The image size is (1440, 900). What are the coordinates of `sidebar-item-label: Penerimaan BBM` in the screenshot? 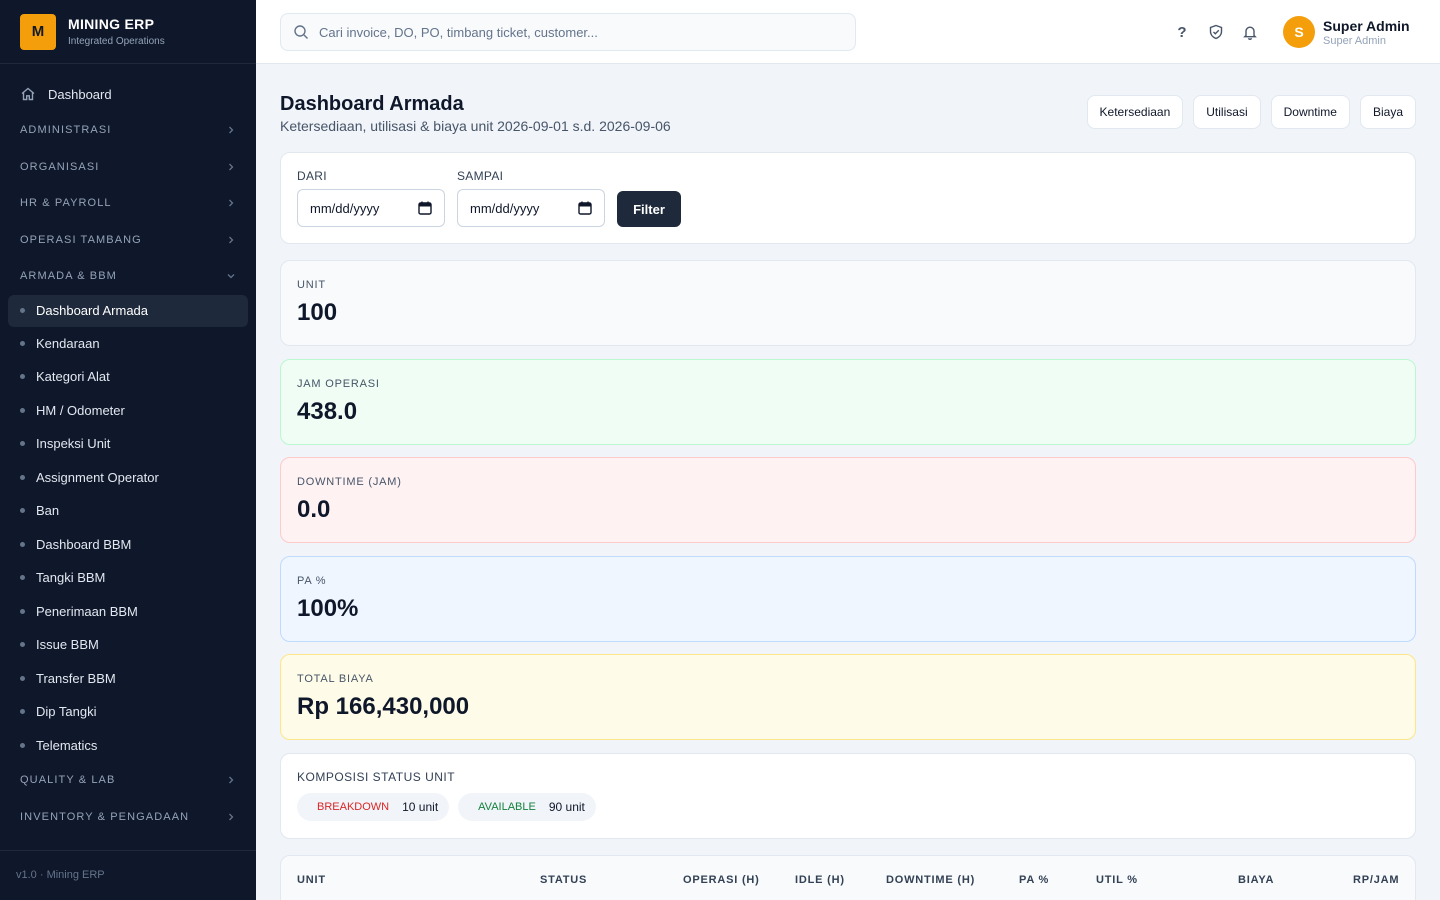 It's located at (87, 611).